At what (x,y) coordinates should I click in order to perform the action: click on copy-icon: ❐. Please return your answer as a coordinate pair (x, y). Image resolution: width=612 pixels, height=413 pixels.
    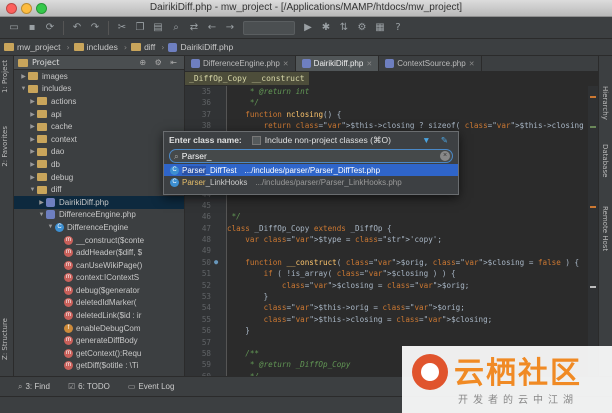
    Looking at the image, I should click on (140, 28).